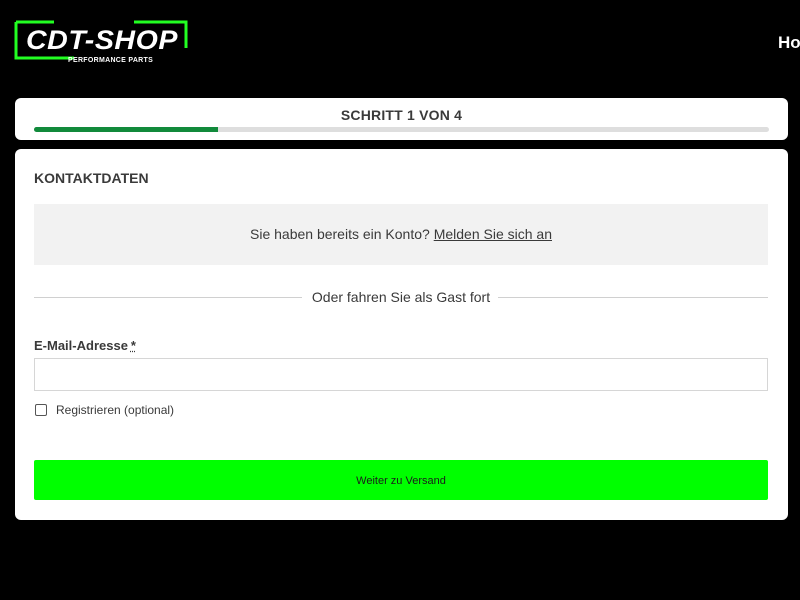  I want to click on guest-divider: Oder fahren Sie als Gast fort, so click(401, 297).